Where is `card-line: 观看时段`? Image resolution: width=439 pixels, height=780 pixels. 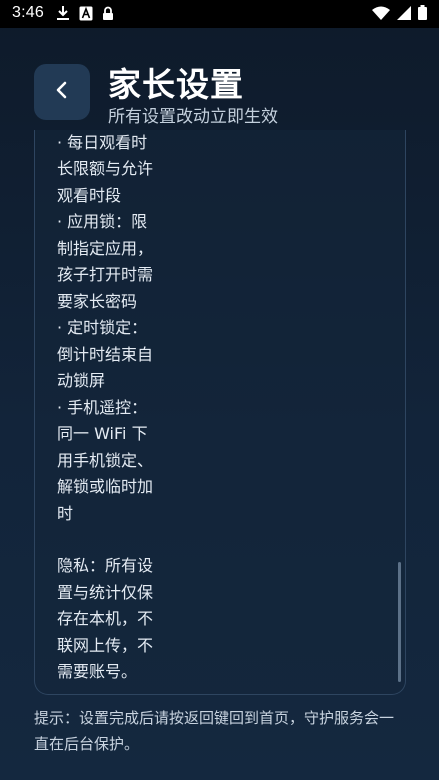
card-line: 观看时段 is located at coordinates (89, 195).